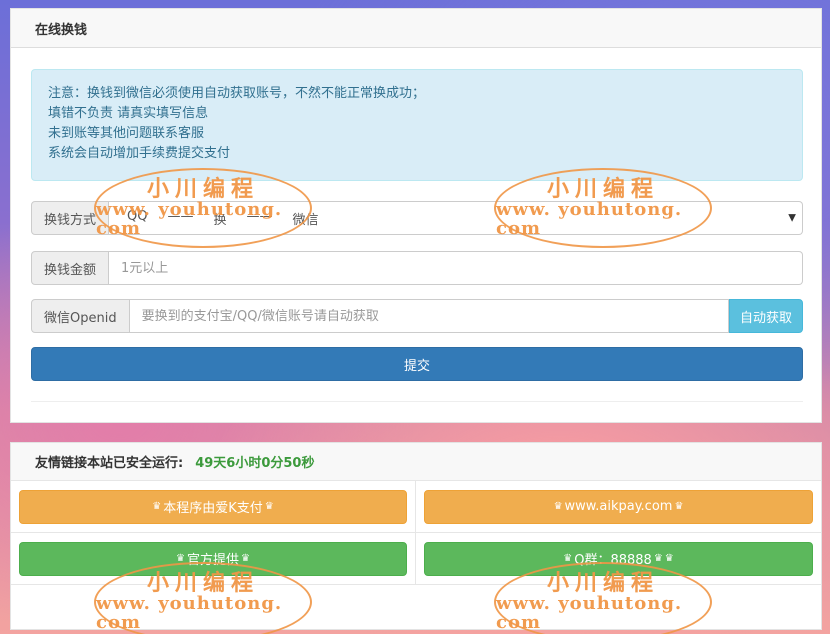 The width and height of the screenshot is (830, 634). I want to click on notice-line: 填错不负责 请真实填写信息, so click(128, 113).